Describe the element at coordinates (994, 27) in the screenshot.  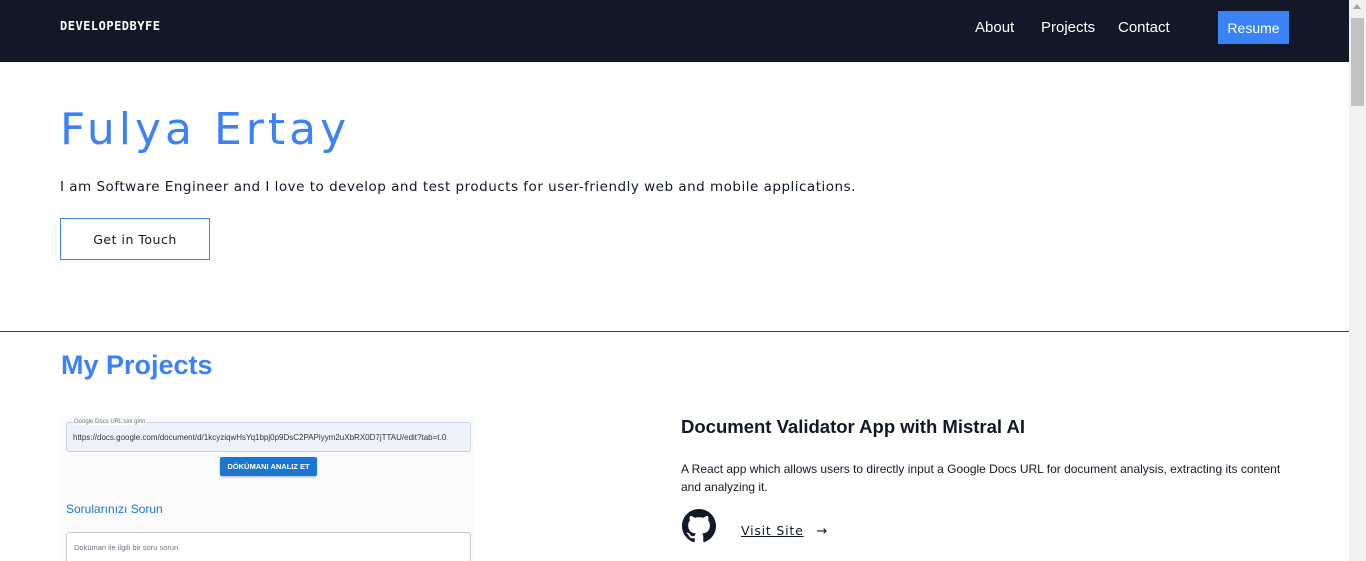
I see `nav-link-about: About` at that location.